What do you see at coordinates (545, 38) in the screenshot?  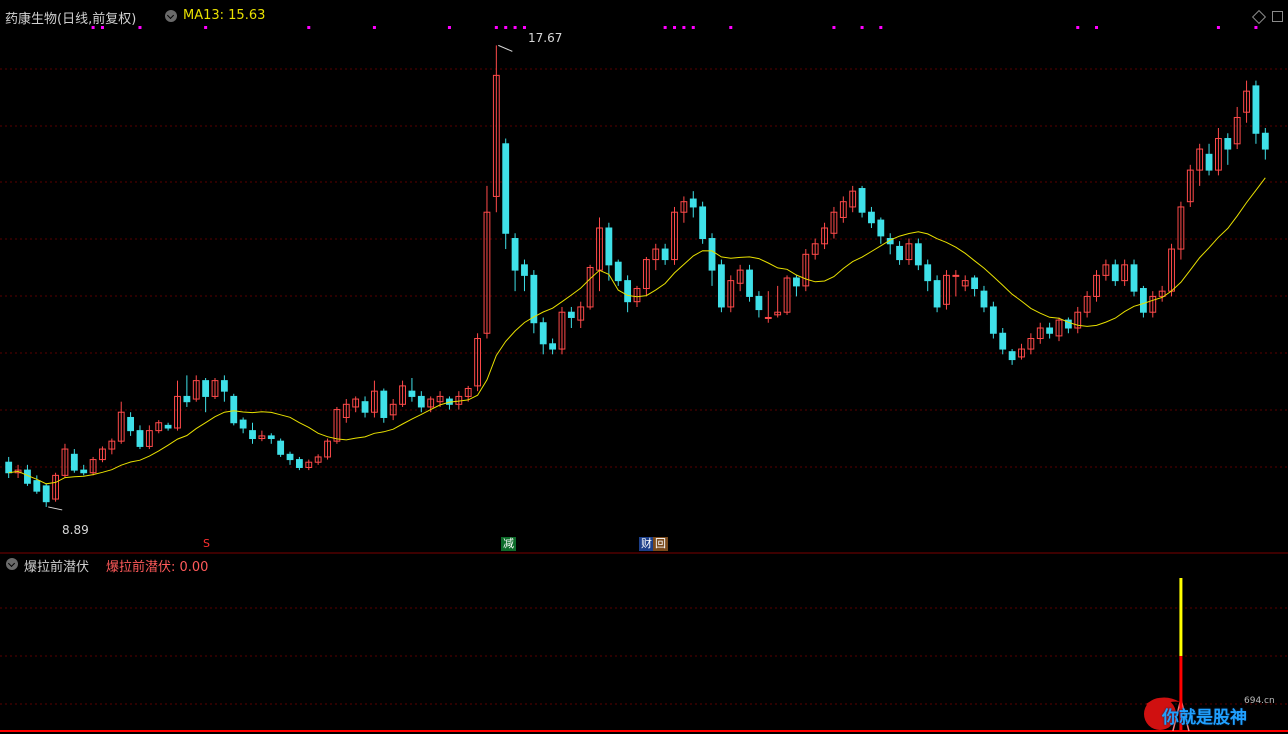 I see `high-price-label: 17.67` at bounding box center [545, 38].